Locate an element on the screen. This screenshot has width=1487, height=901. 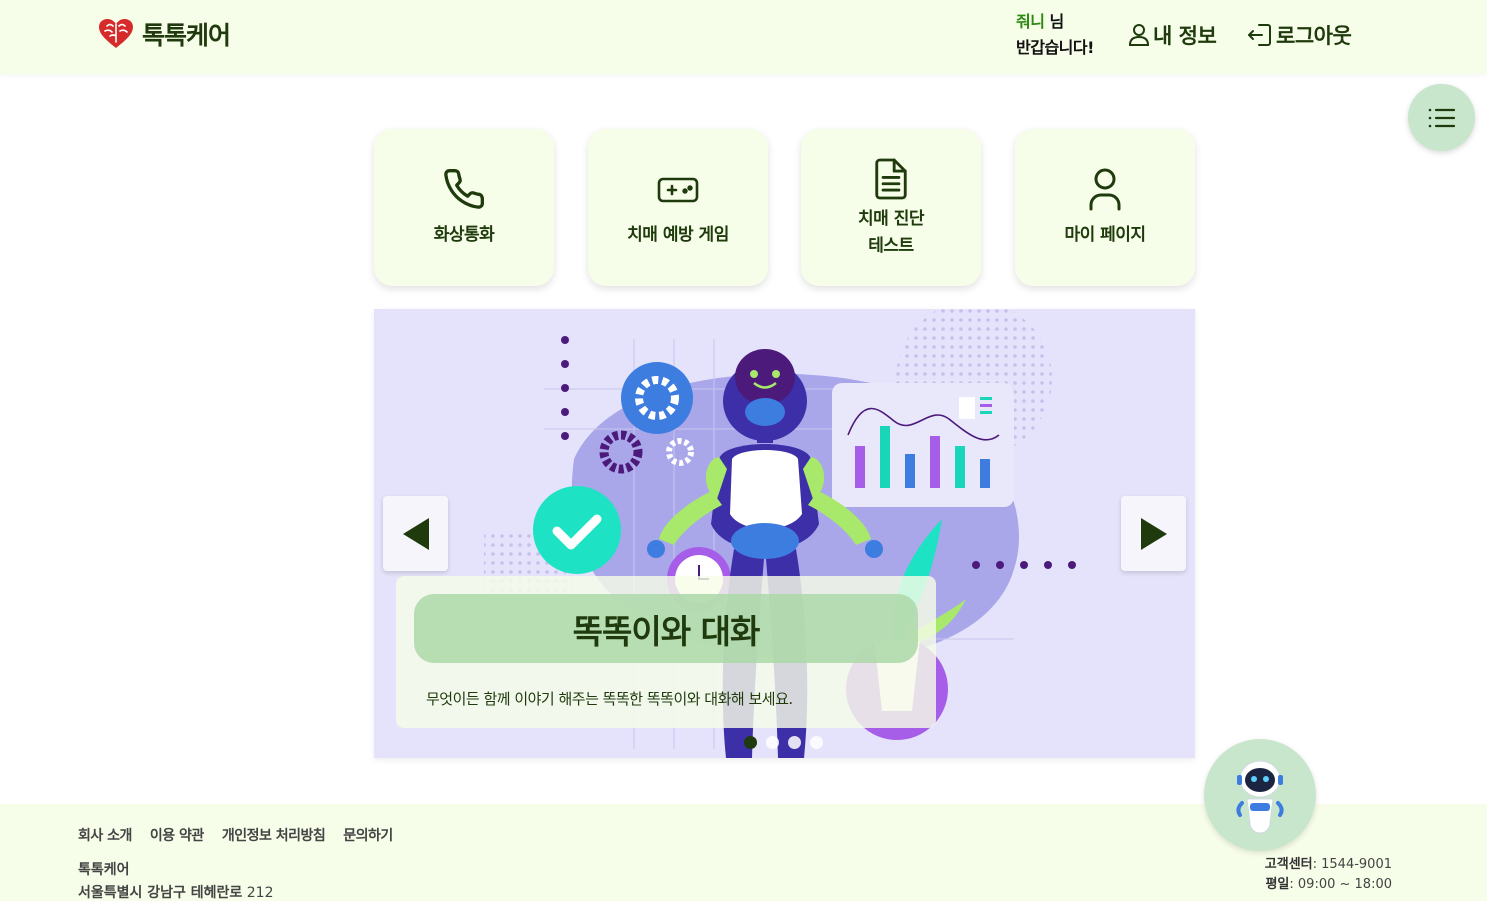
phone-icon is located at coordinates (464, 189).